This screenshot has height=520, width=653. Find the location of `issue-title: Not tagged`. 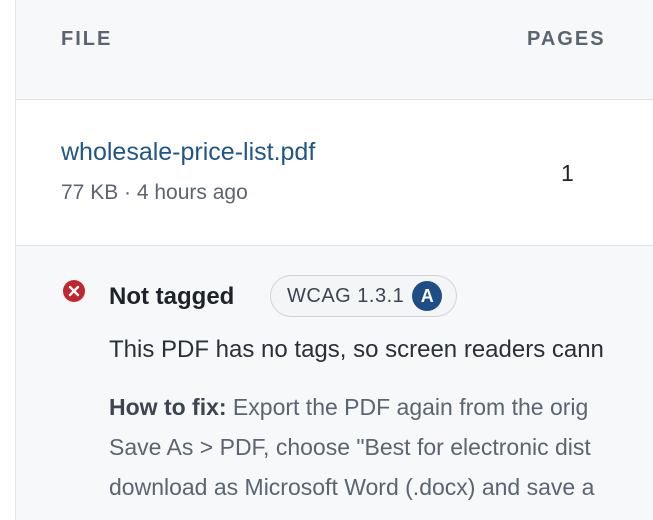

issue-title: Not tagged is located at coordinates (172, 296).